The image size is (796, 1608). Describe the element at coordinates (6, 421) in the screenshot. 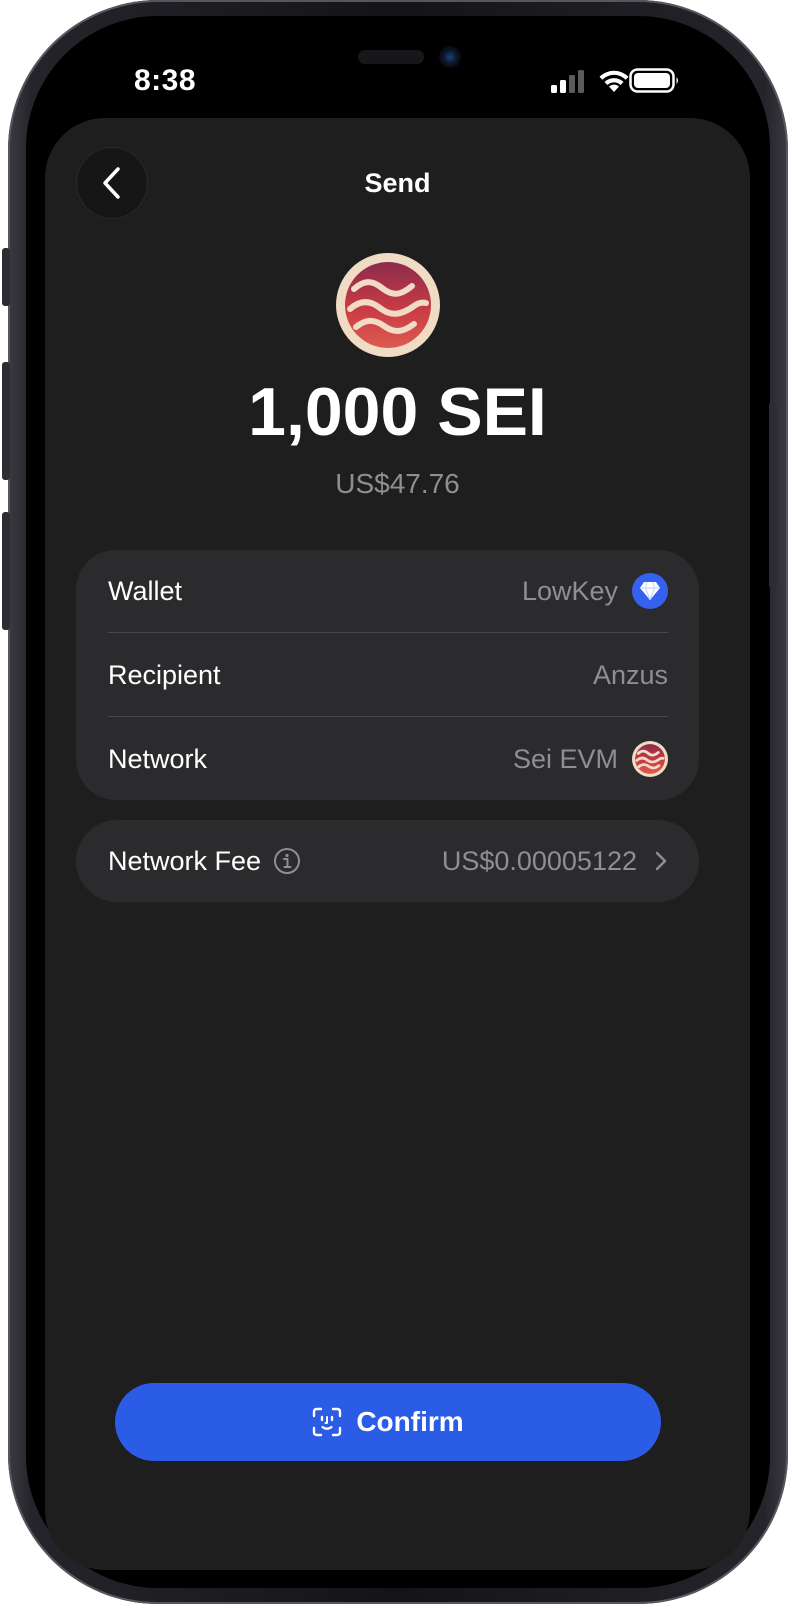

I see `volume-up-button` at that location.